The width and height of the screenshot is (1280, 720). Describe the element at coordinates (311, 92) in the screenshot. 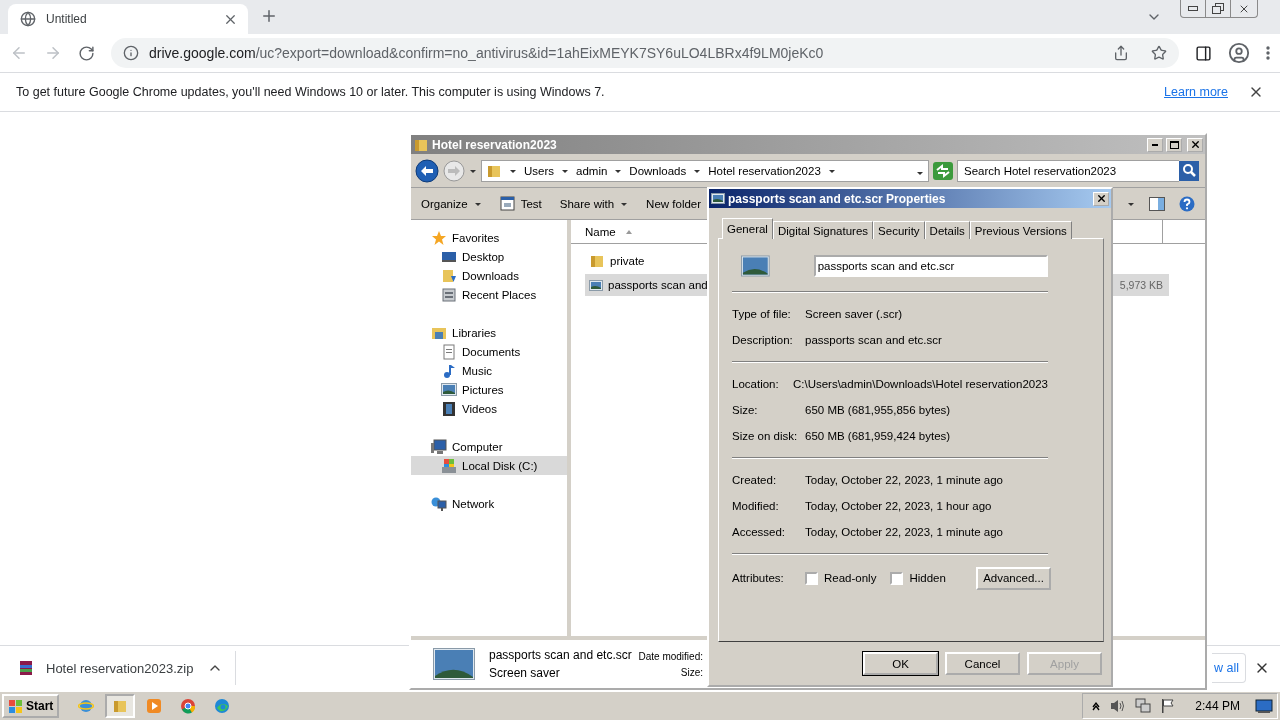

I see `update-message: To get future Google Chrome updates, you'll need Windows 10 or later. This computer is using Windows 7.` at that location.